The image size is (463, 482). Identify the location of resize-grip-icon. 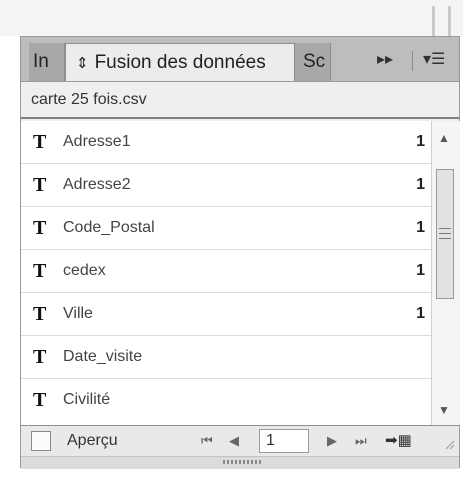
(450, 445).